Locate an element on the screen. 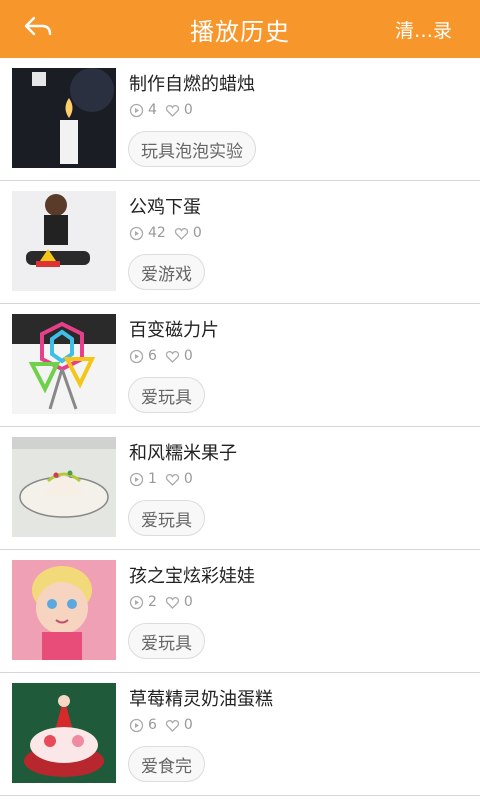  video-title: 和风糯米果子 is located at coordinates (183, 453).